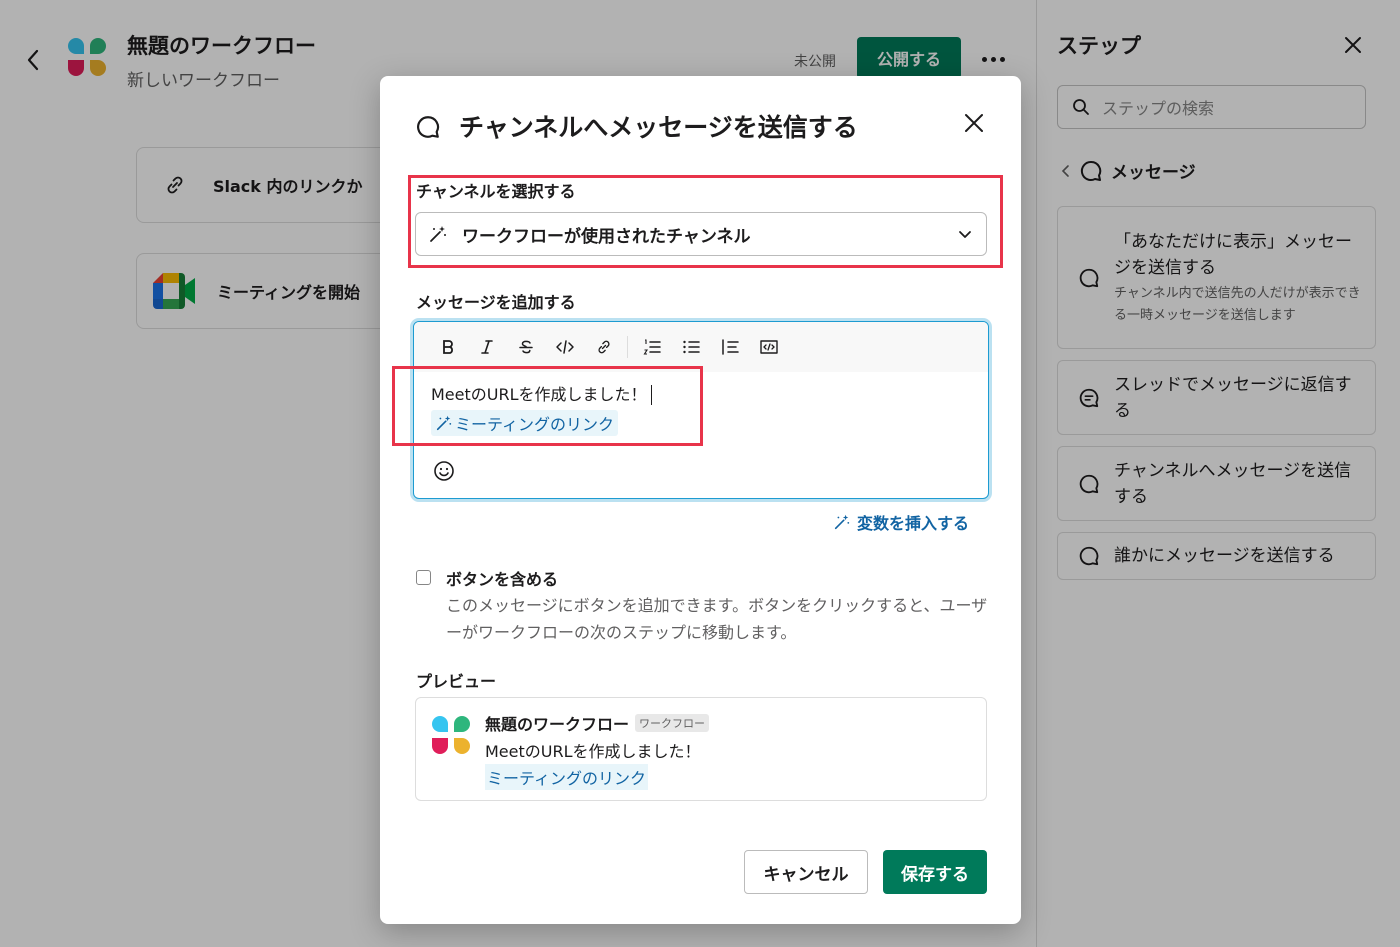  I want to click on channel-select: ワークフローが使用されたチャンネル, so click(701, 234).